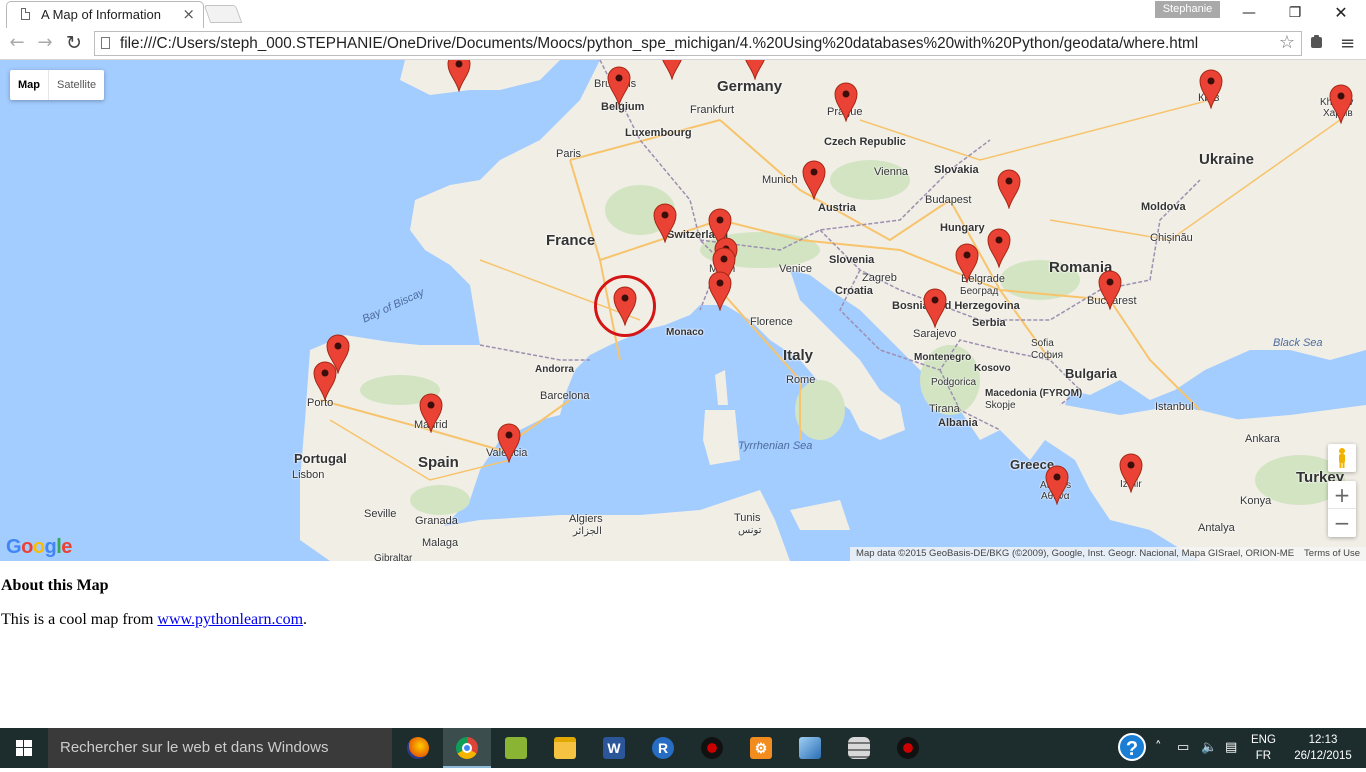  What do you see at coordinates (516, 748) in the screenshot?
I see `sourcetree-taskbar-button` at bounding box center [516, 748].